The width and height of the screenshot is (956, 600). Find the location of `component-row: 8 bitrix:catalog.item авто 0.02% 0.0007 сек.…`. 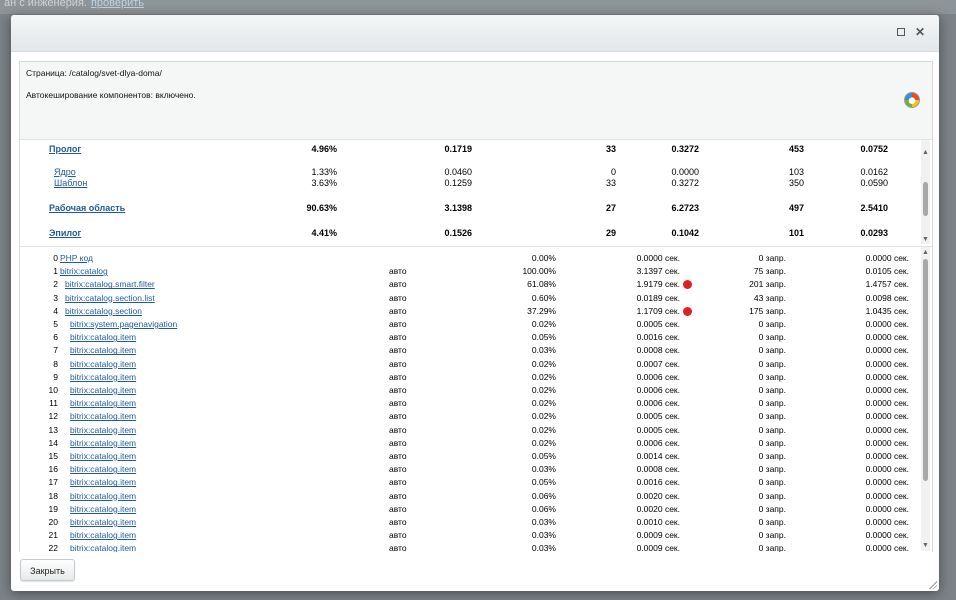

component-row: 8 bitrix:catalog.item авто 0.02% 0.0007 сек.… is located at coordinates (469, 364).